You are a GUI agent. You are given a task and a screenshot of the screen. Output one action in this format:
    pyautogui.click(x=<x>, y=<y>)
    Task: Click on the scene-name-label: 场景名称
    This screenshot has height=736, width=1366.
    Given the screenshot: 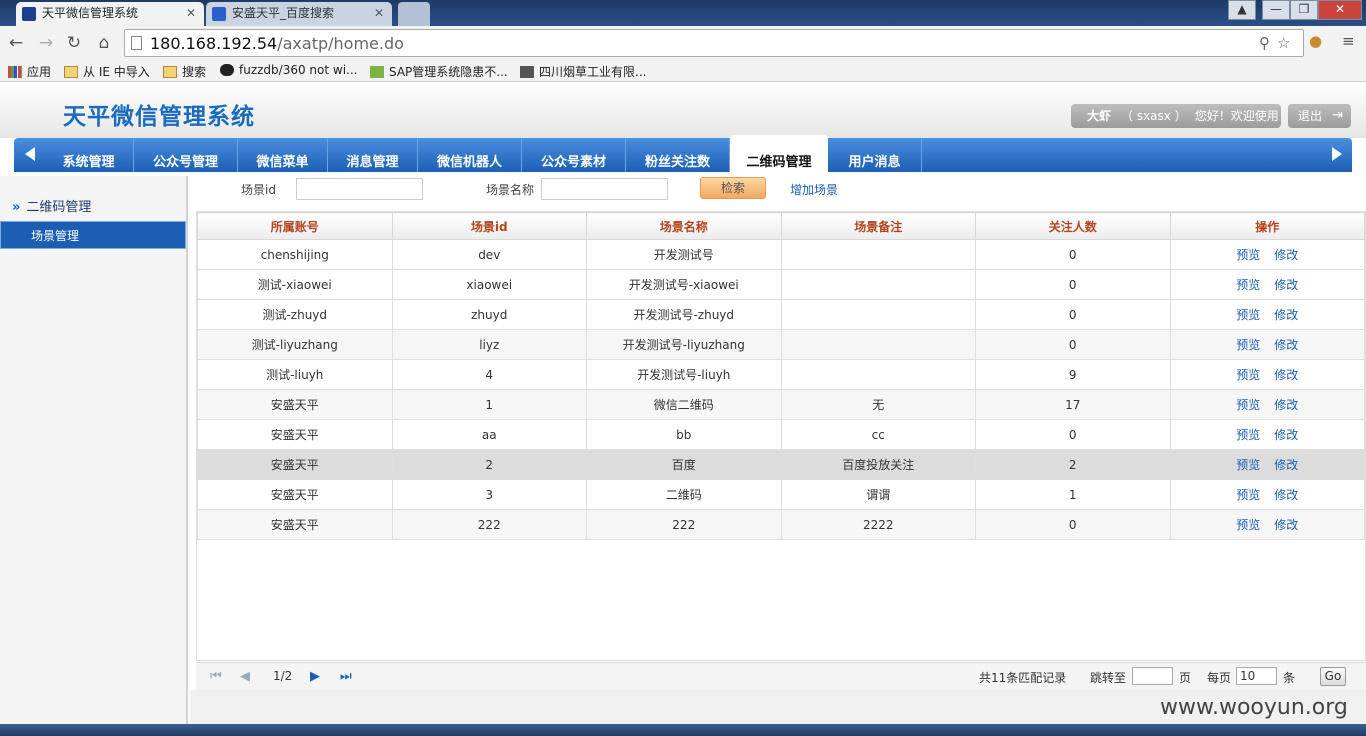 What is the action you would take?
    pyautogui.click(x=510, y=190)
    